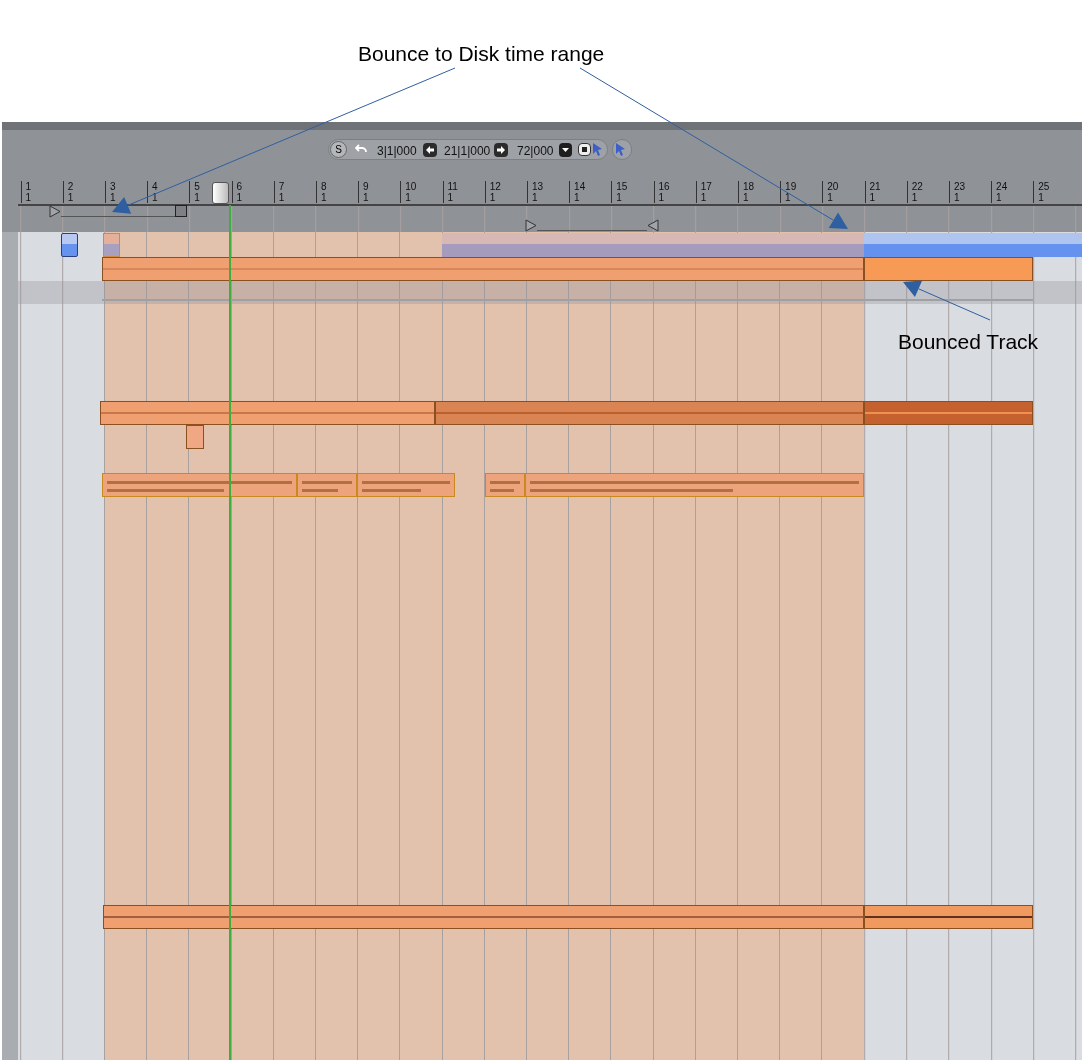 Image resolution: width=1082 pixels, height=1060 pixels. I want to click on ruler-bar-label: 5 1, so click(194, 192).